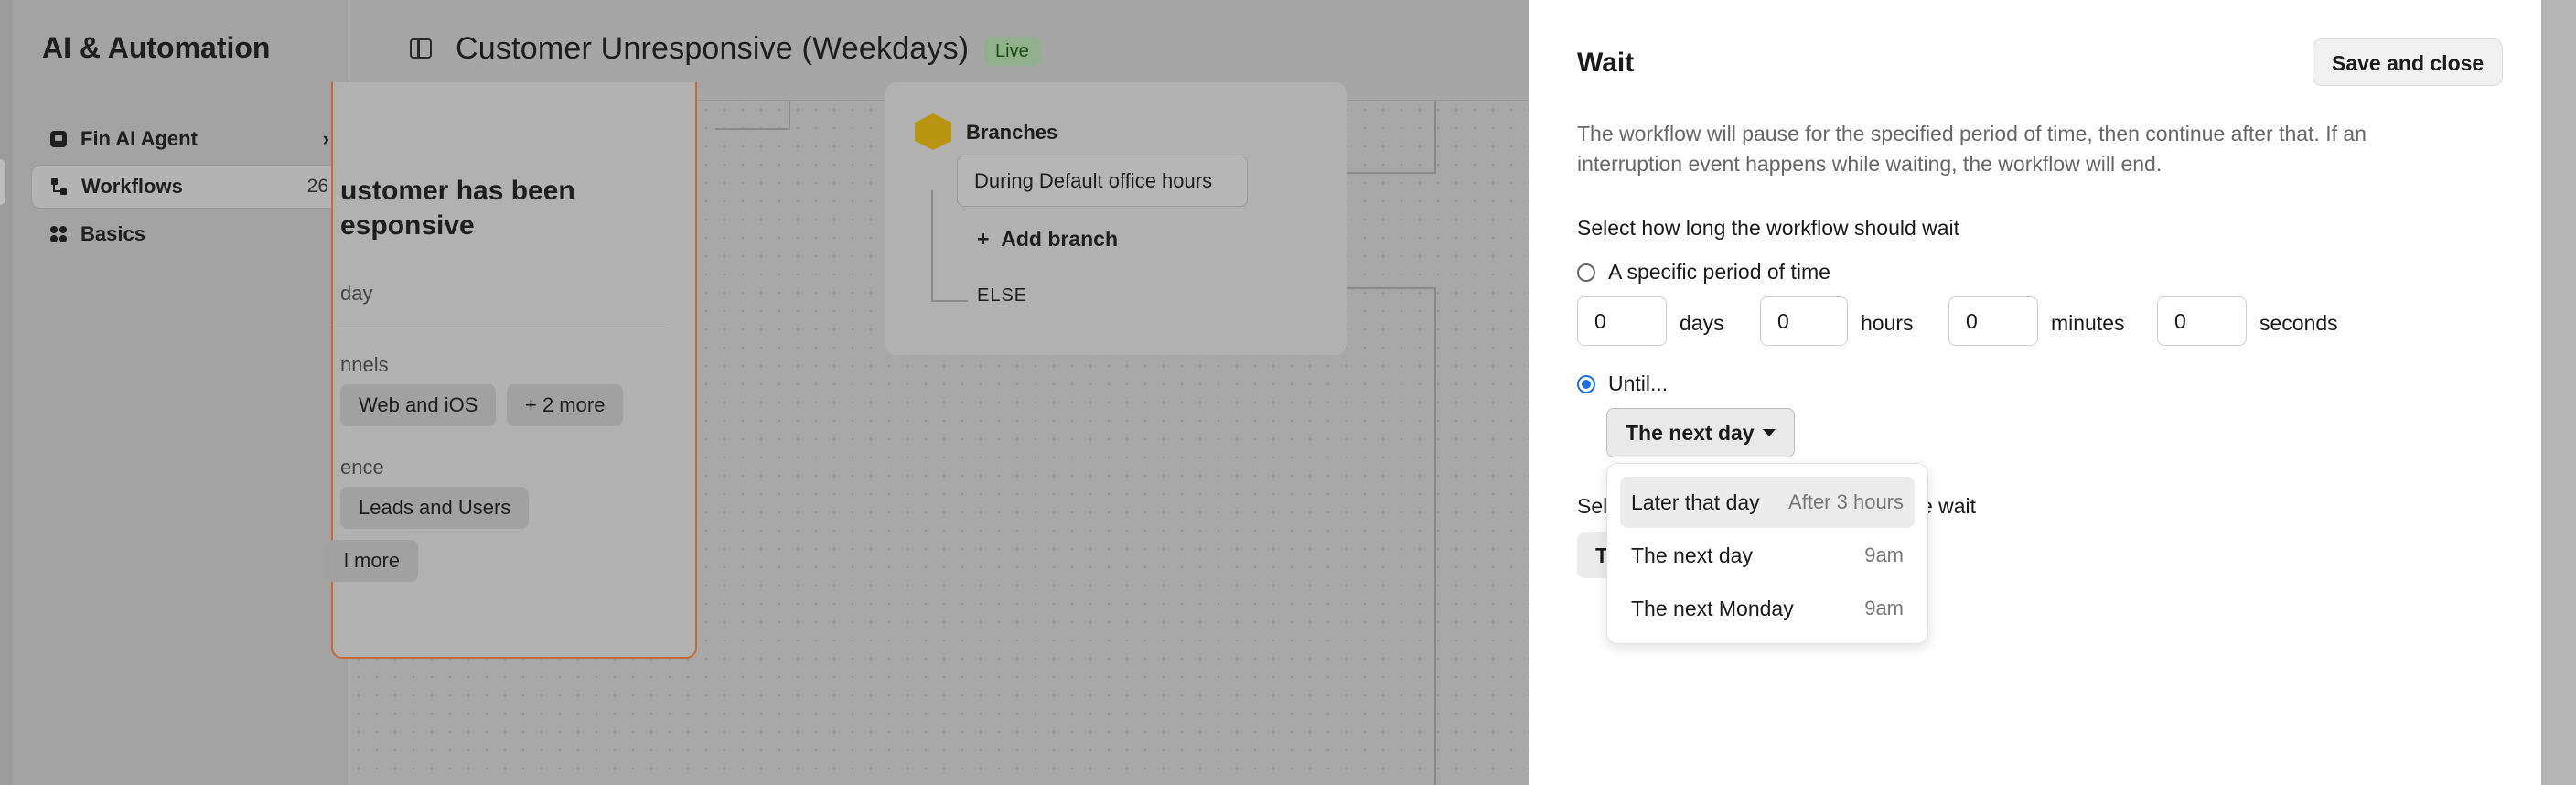 This screenshot has width=2576, height=785. What do you see at coordinates (565, 405) in the screenshot?
I see `channel-more-chip: + 2 more` at bounding box center [565, 405].